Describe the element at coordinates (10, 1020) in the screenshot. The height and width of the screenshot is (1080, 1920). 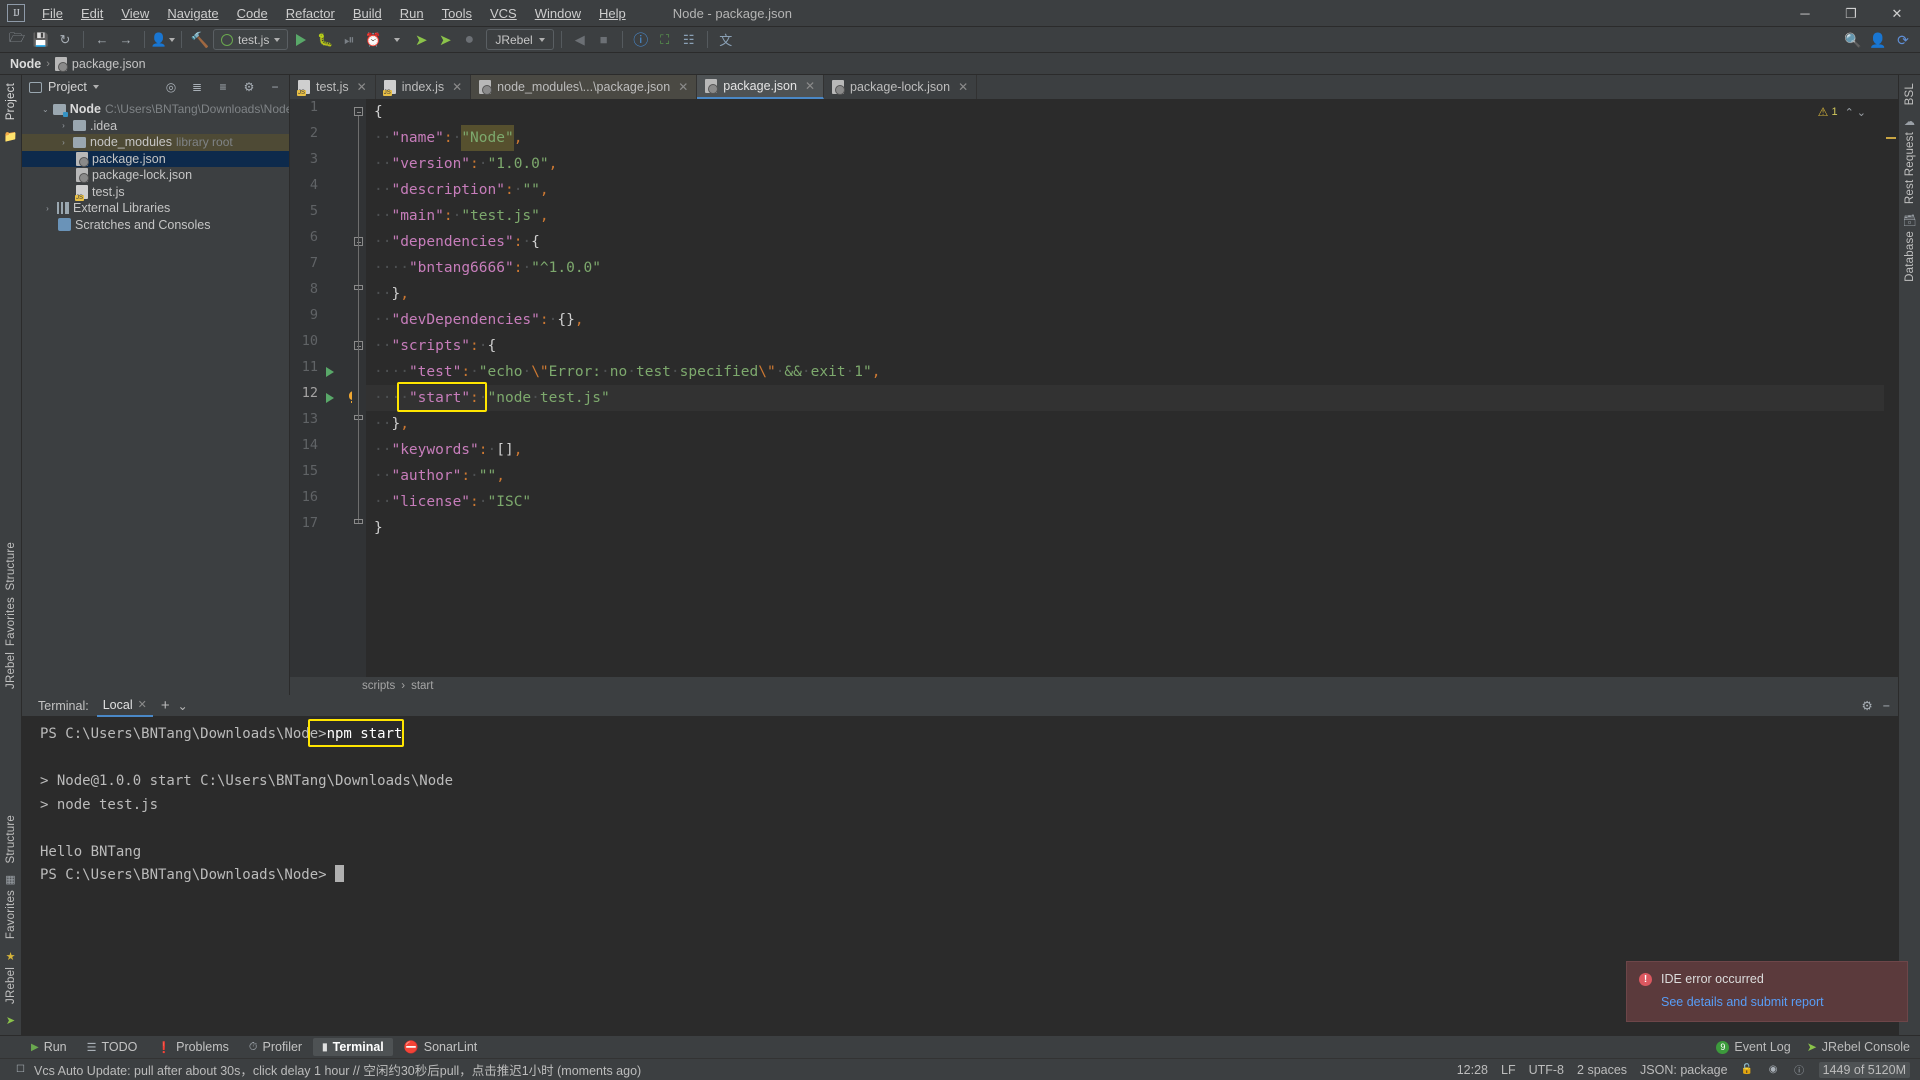
I see `jrebel-stripe-icon: ➤` at that location.